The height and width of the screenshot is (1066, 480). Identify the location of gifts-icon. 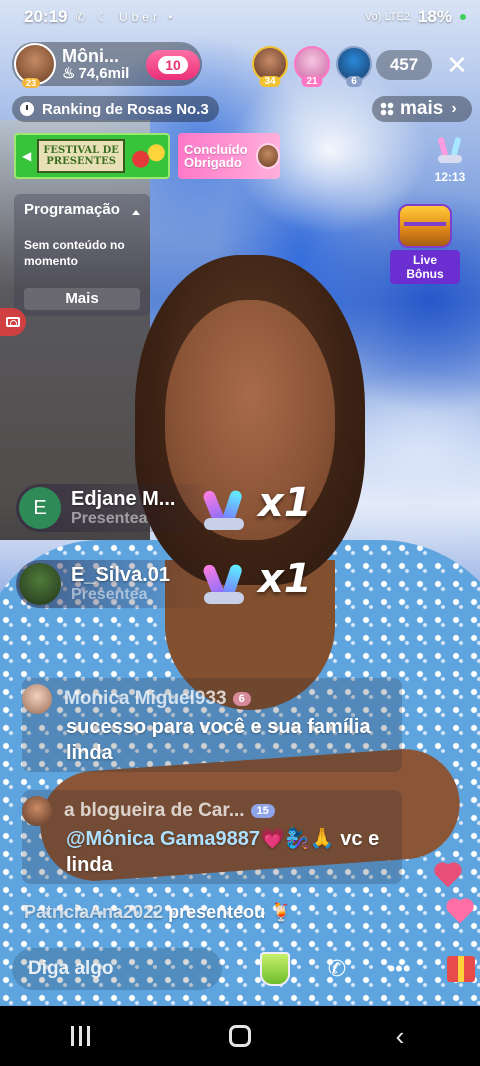
(148, 156).